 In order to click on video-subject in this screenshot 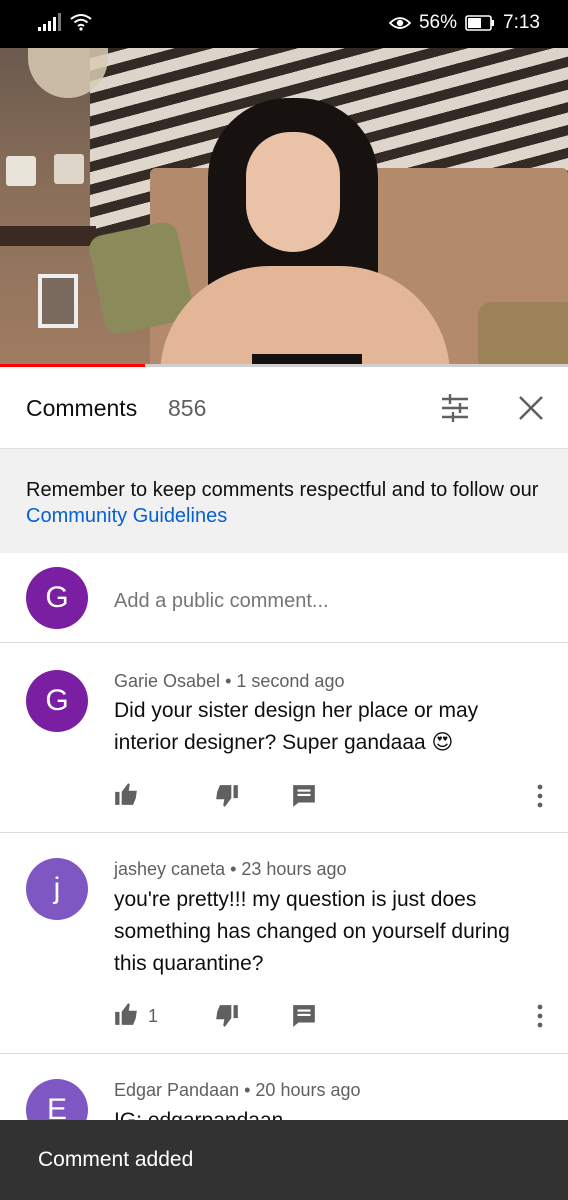, I will do `click(305, 232)`.